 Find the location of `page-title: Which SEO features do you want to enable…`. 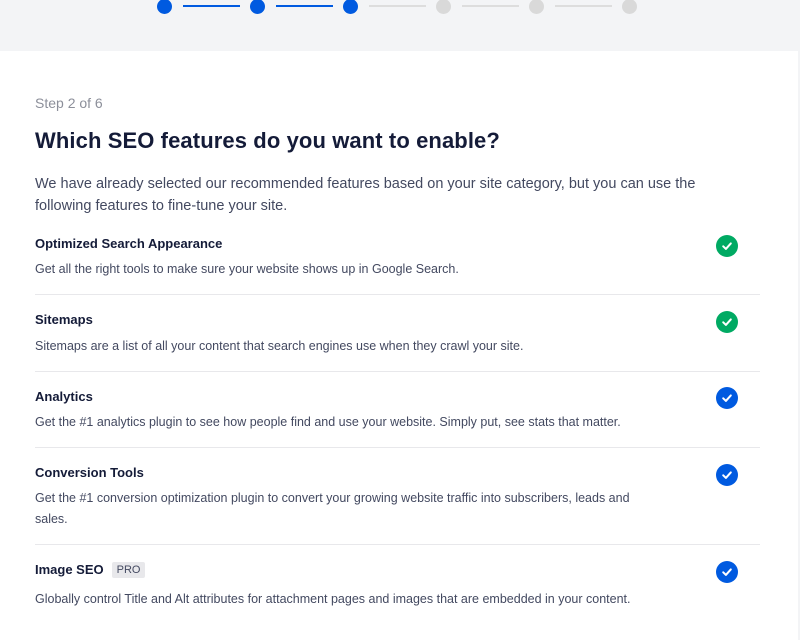

page-title: Which SEO features do you want to enable… is located at coordinates (267, 140).